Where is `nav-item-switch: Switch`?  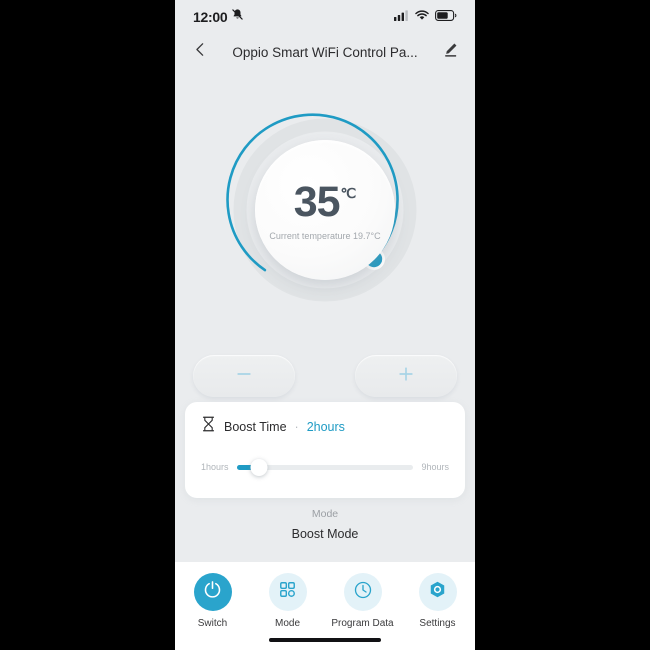
nav-item-switch: Switch is located at coordinates (213, 601).